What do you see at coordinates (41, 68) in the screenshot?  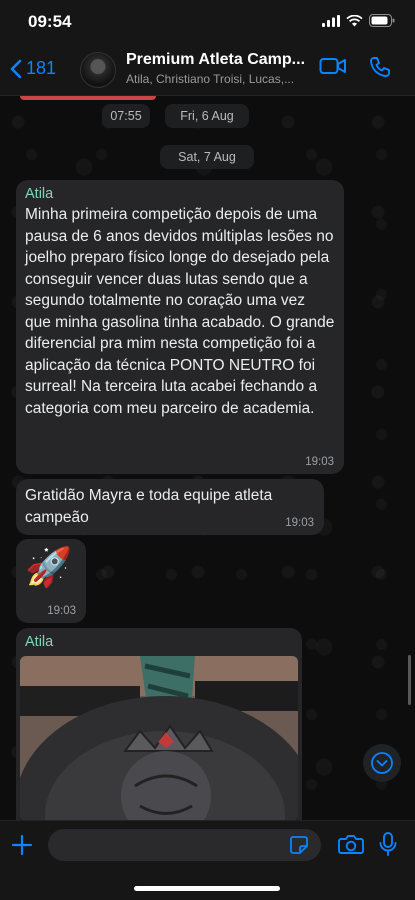 I see `unread-count: 181` at bounding box center [41, 68].